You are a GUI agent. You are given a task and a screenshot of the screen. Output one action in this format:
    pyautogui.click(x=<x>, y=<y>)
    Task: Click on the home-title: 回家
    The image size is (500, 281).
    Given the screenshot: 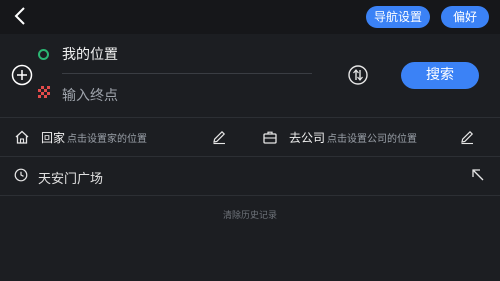 What is the action you would take?
    pyautogui.click(x=53, y=138)
    